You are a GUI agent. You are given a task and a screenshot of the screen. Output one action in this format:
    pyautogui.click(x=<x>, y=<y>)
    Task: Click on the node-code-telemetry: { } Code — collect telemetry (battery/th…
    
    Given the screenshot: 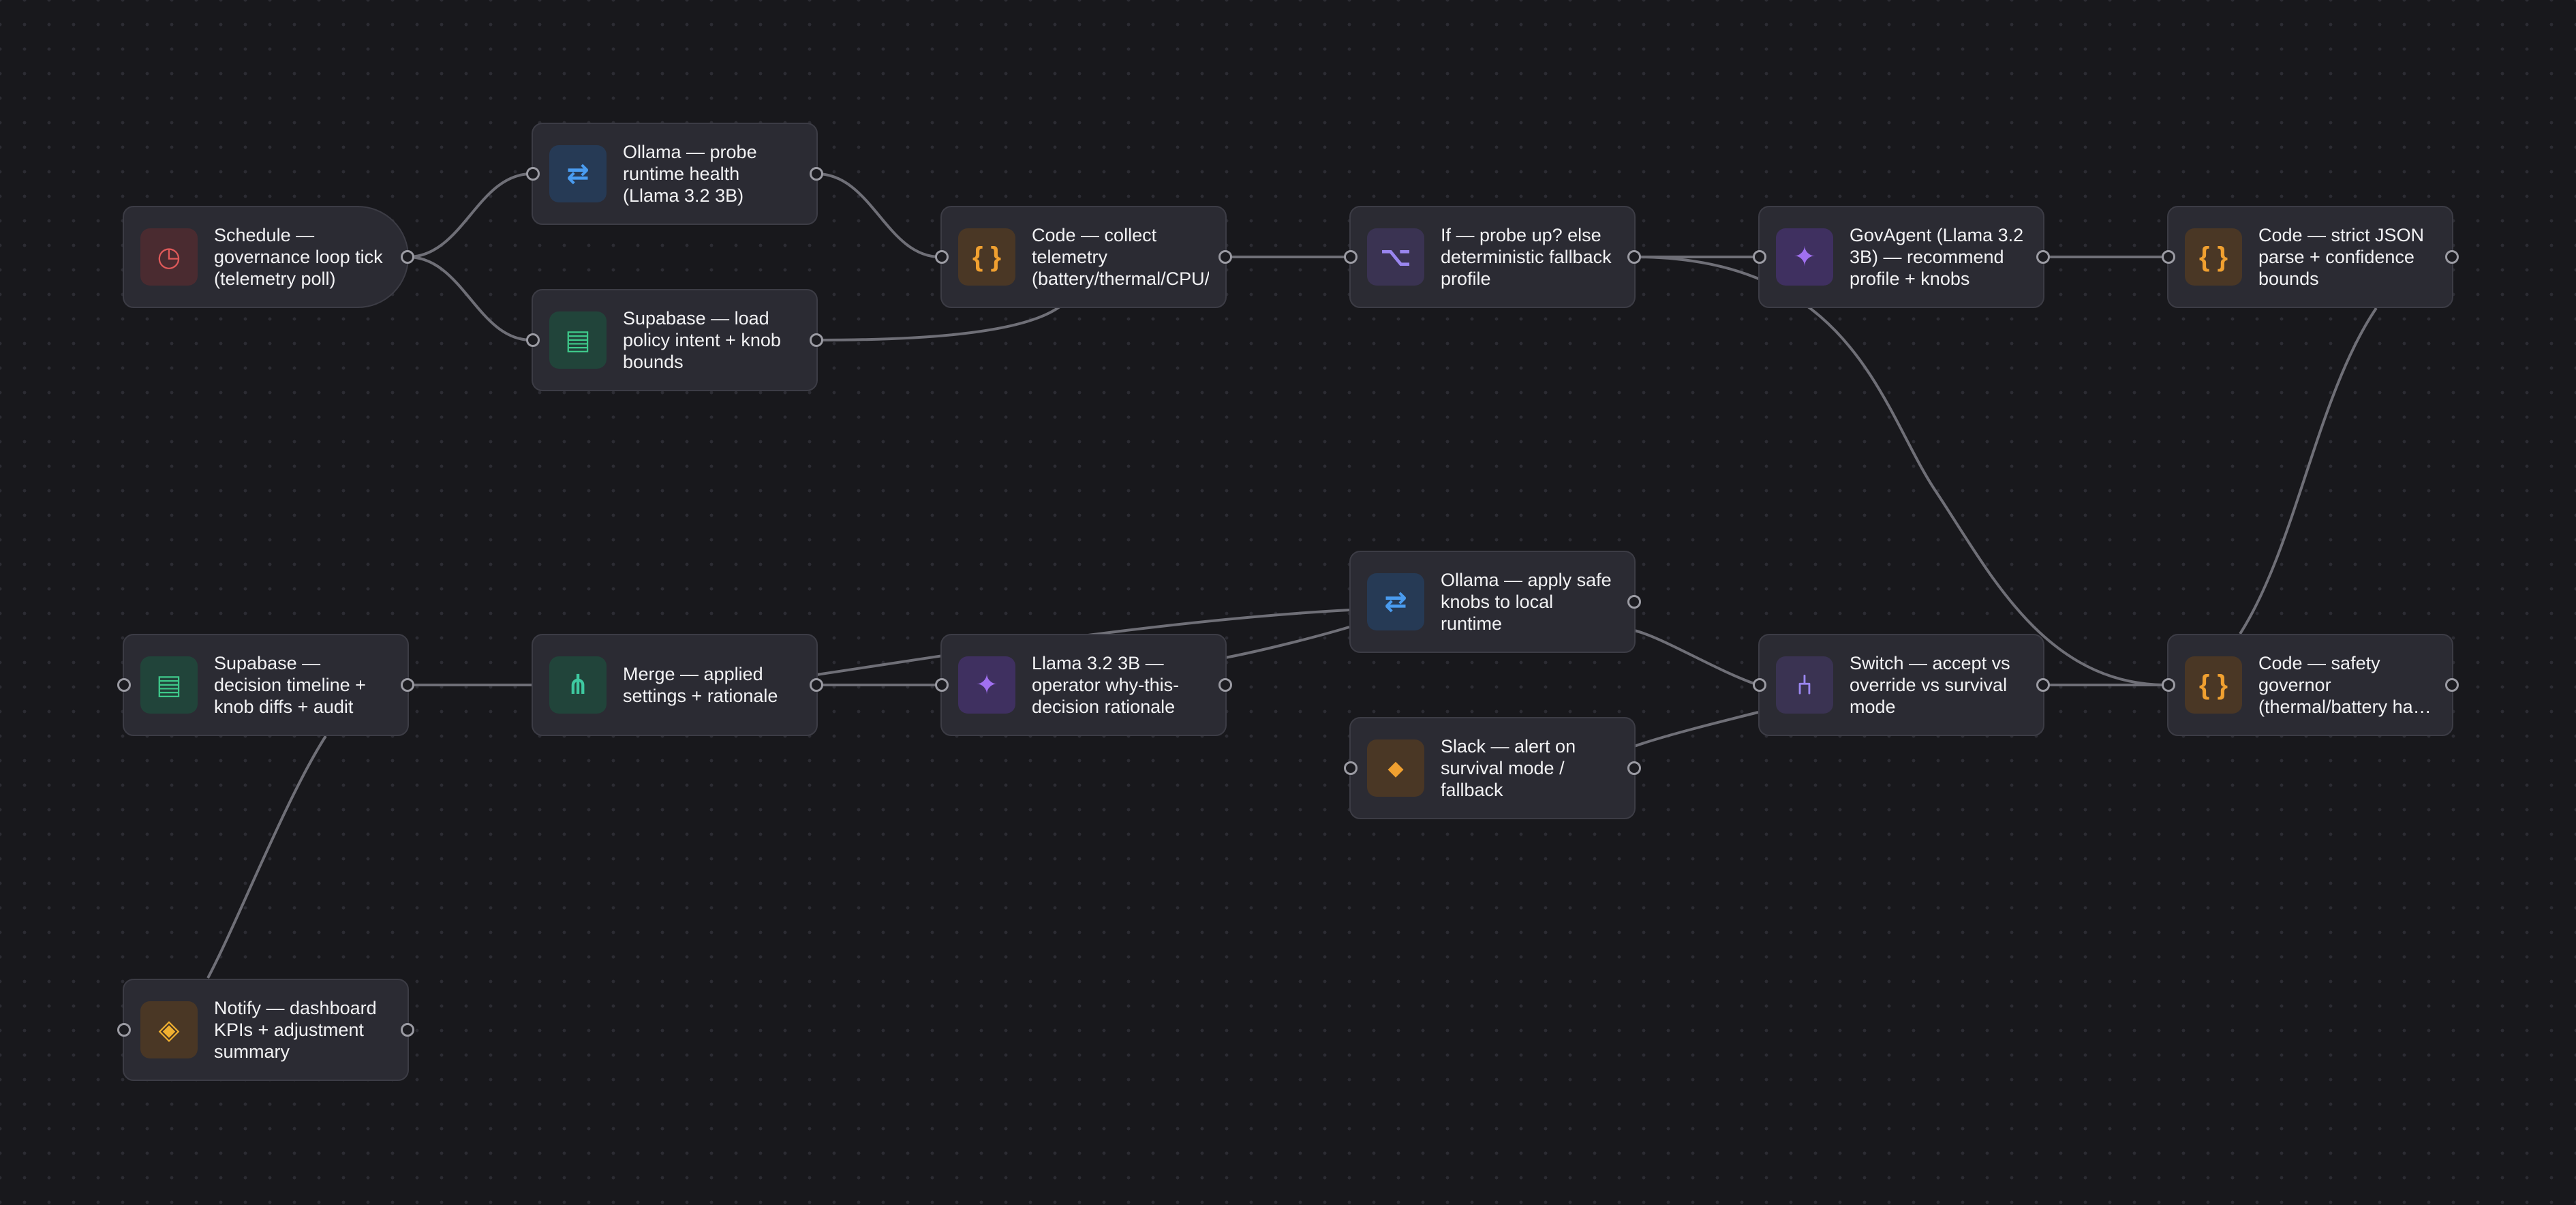 What is the action you would take?
    pyautogui.click(x=1083, y=257)
    